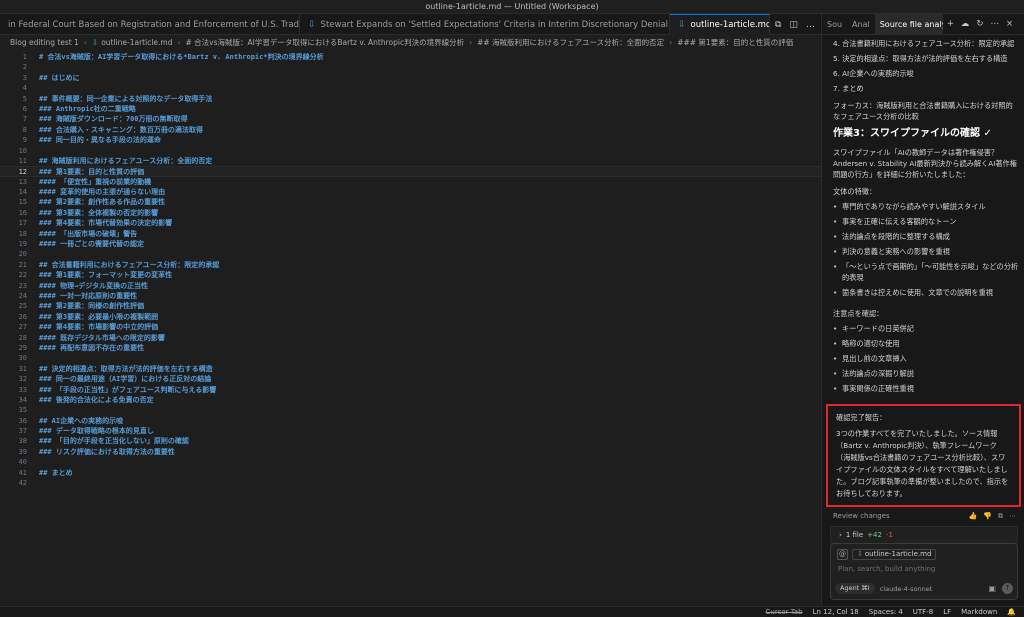 The image size is (1024, 617). Describe the element at coordinates (894, 554) in the screenshot. I see `context-file-pill: ⇩ outline-1article.md` at that location.